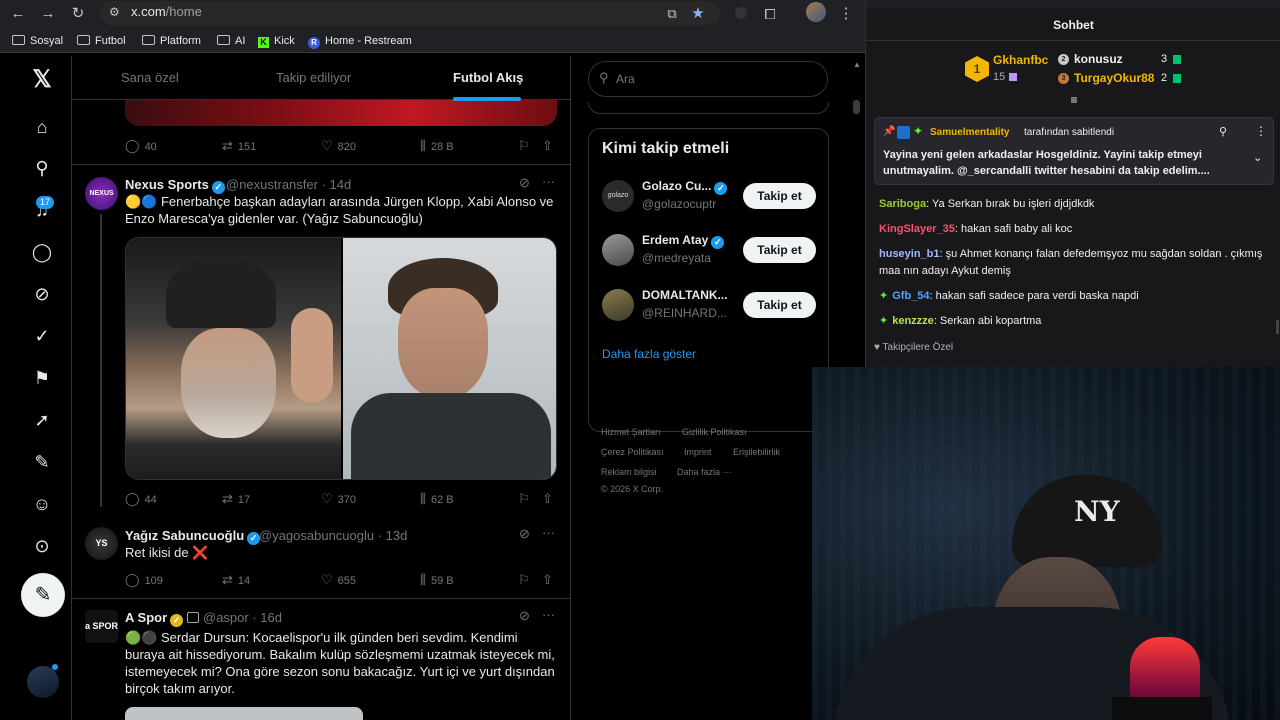 The width and height of the screenshot is (1280, 720). What do you see at coordinates (902, 204) in the screenshot?
I see `chat-username: Sariboga` at bounding box center [902, 204].